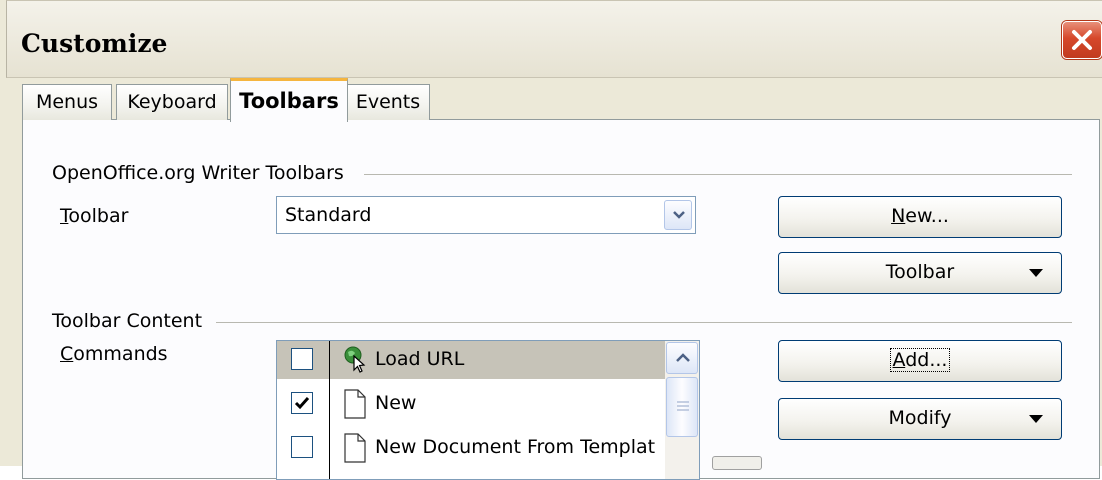 The width and height of the screenshot is (1102, 480). What do you see at coordinates (471, 360) in the screenshot?
I see `list-item: Load URL` at bounding box center [471, 360].